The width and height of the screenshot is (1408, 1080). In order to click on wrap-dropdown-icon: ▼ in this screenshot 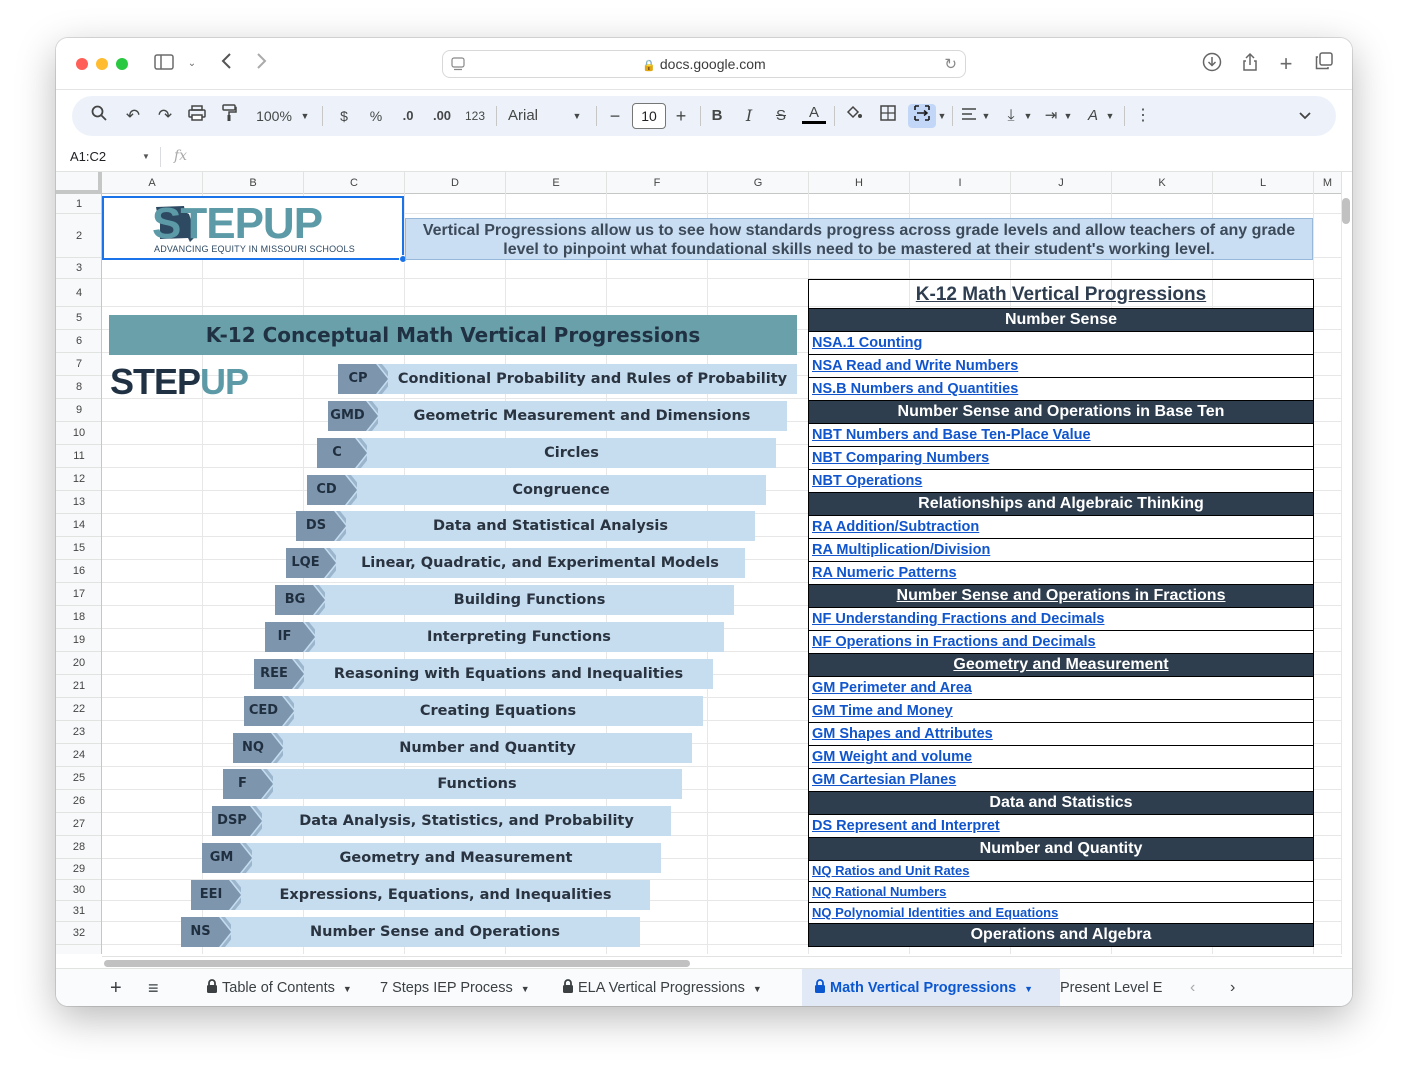, I will do `click(1068, 116)`.